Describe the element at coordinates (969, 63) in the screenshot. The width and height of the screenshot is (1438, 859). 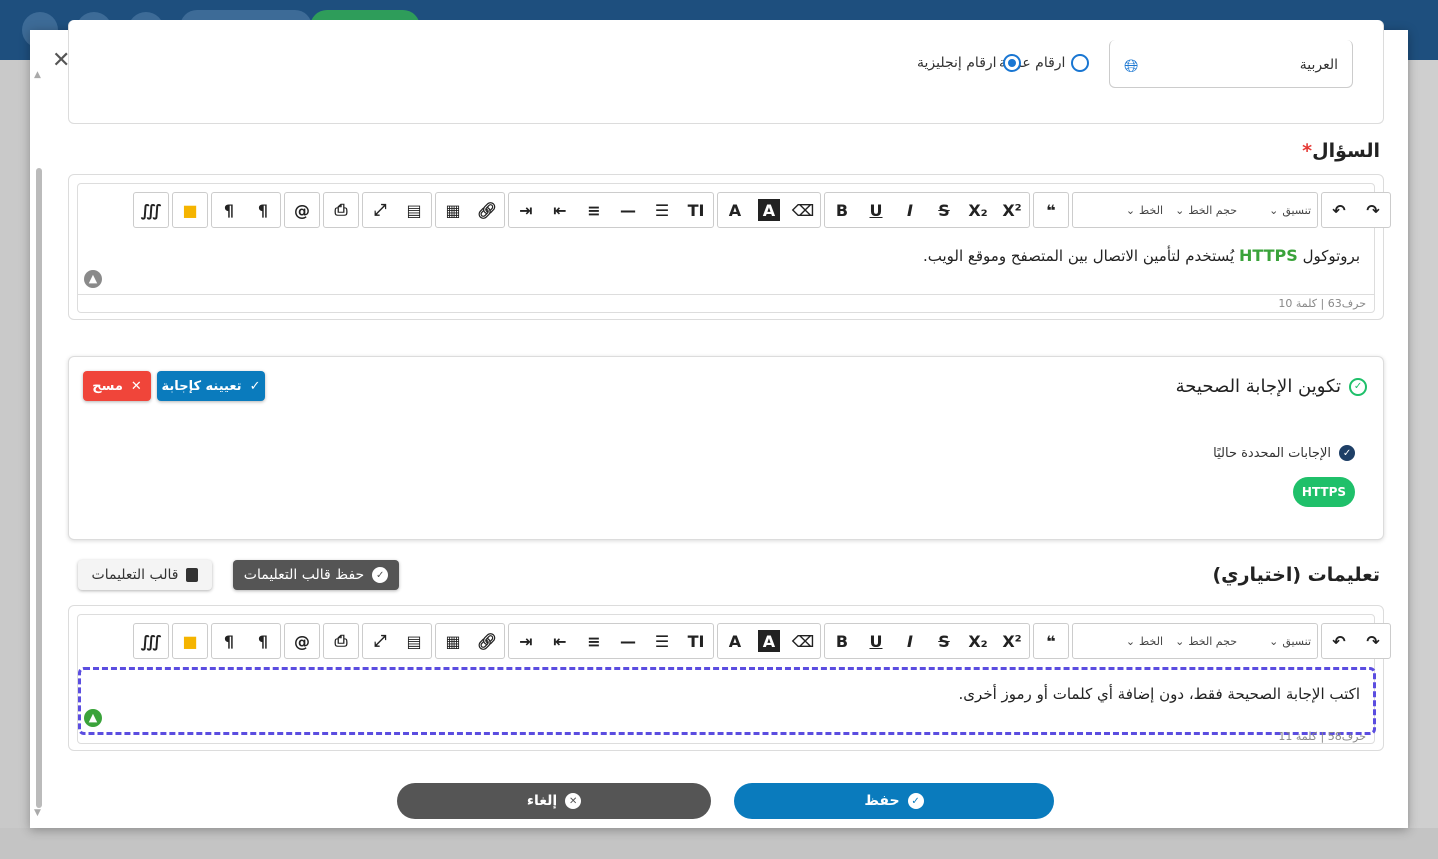
I see `radio-english-digits: ارقام إنجليزية` at that location.